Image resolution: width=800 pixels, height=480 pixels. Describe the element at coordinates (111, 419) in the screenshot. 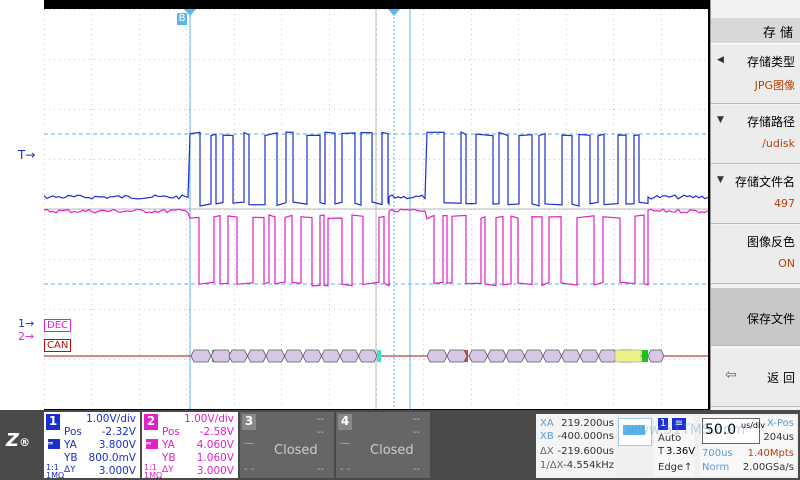

I see `ch1-scale: 1.00V/div` at that location.